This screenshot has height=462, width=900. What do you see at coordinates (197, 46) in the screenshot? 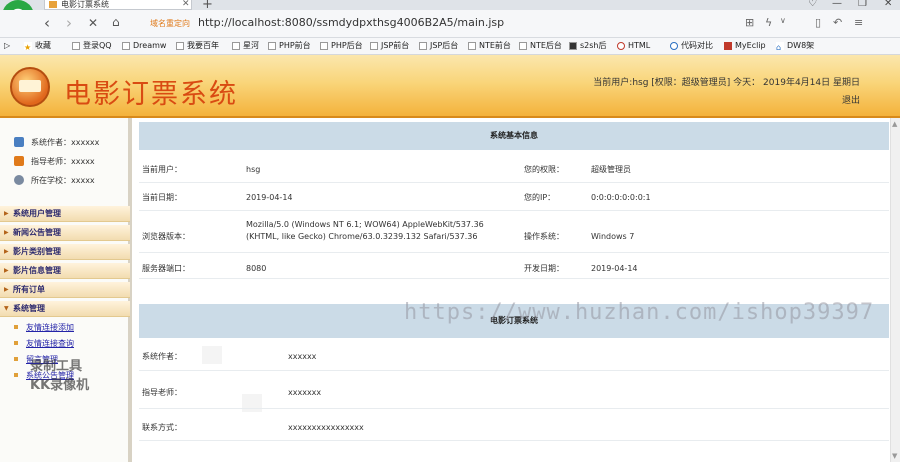
I see `bookmark-baidu: 我要百年` at bounding box center [197, 46].